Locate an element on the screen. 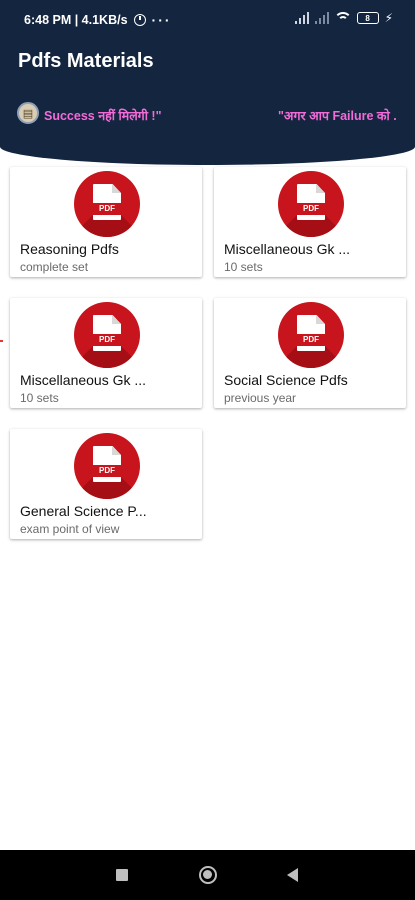  wifi-icon is located at coordinates (342, 18).